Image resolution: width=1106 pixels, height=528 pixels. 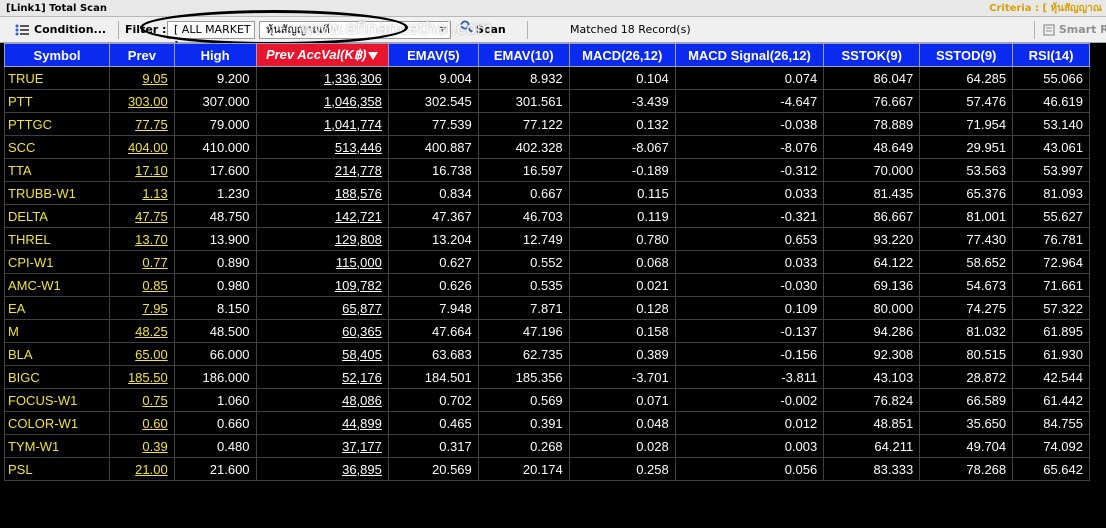 I want to click on prev-cell: 21.00, so click(x=142, y=469).